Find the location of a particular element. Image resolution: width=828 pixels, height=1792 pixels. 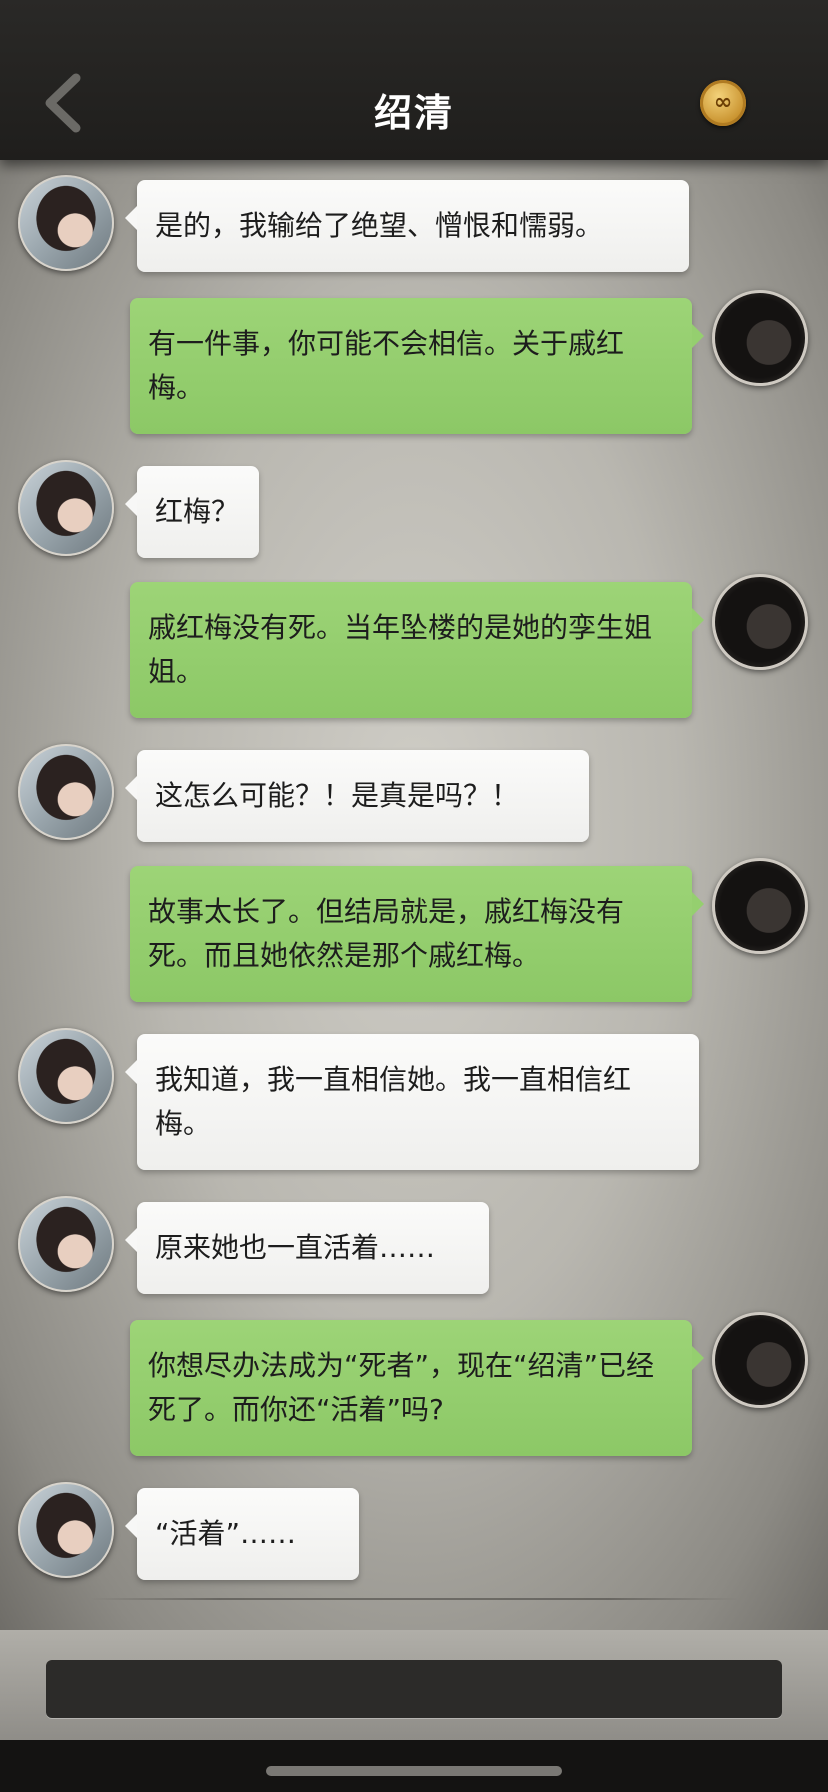

bottom-bar is located at coordinates (414, 1766).